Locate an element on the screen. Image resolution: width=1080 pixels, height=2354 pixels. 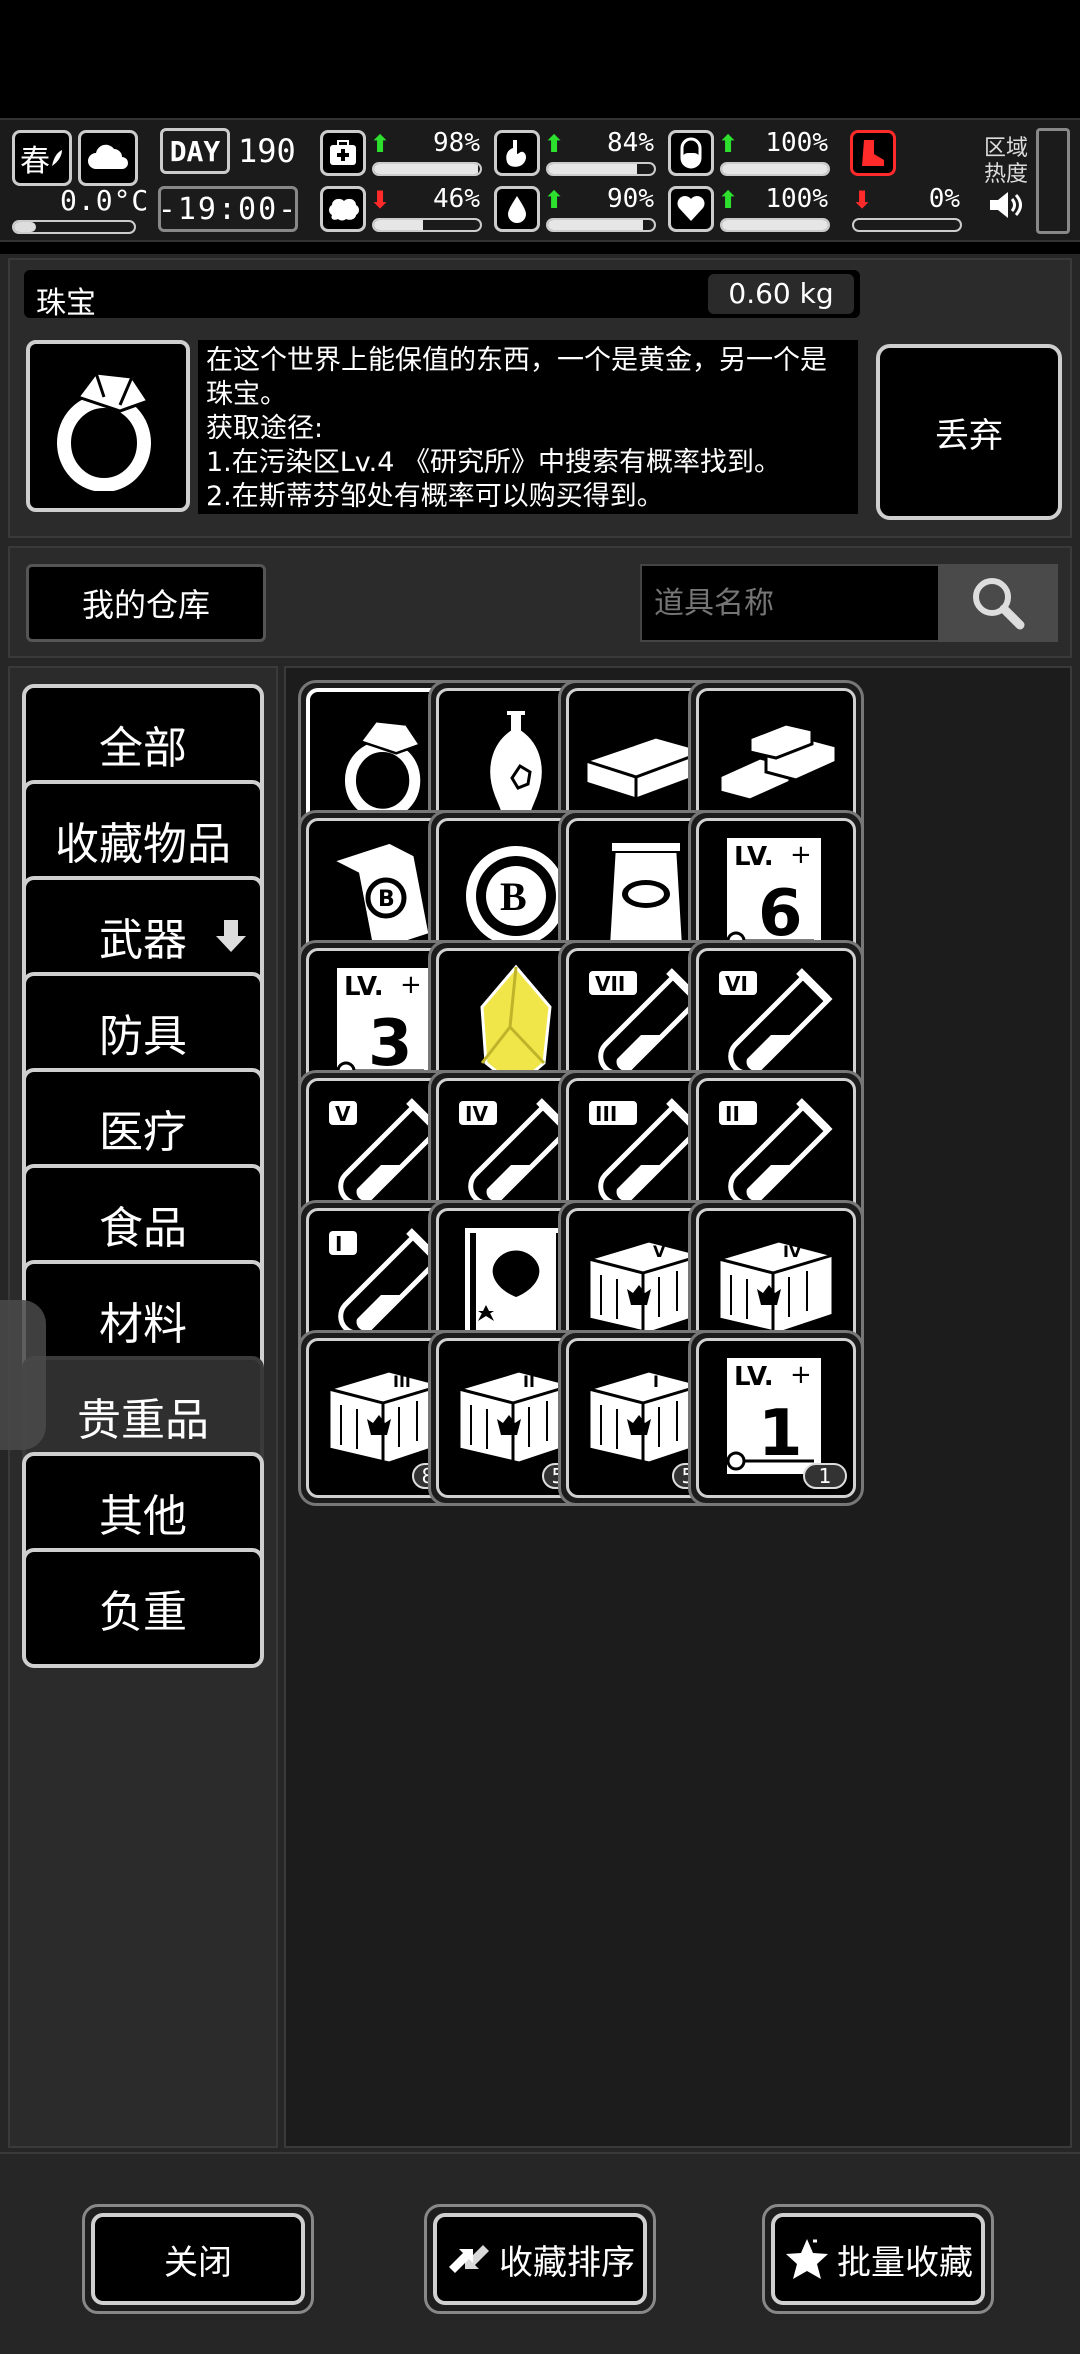
category-label: 贵重品 is located at coordinates (143, 1420).